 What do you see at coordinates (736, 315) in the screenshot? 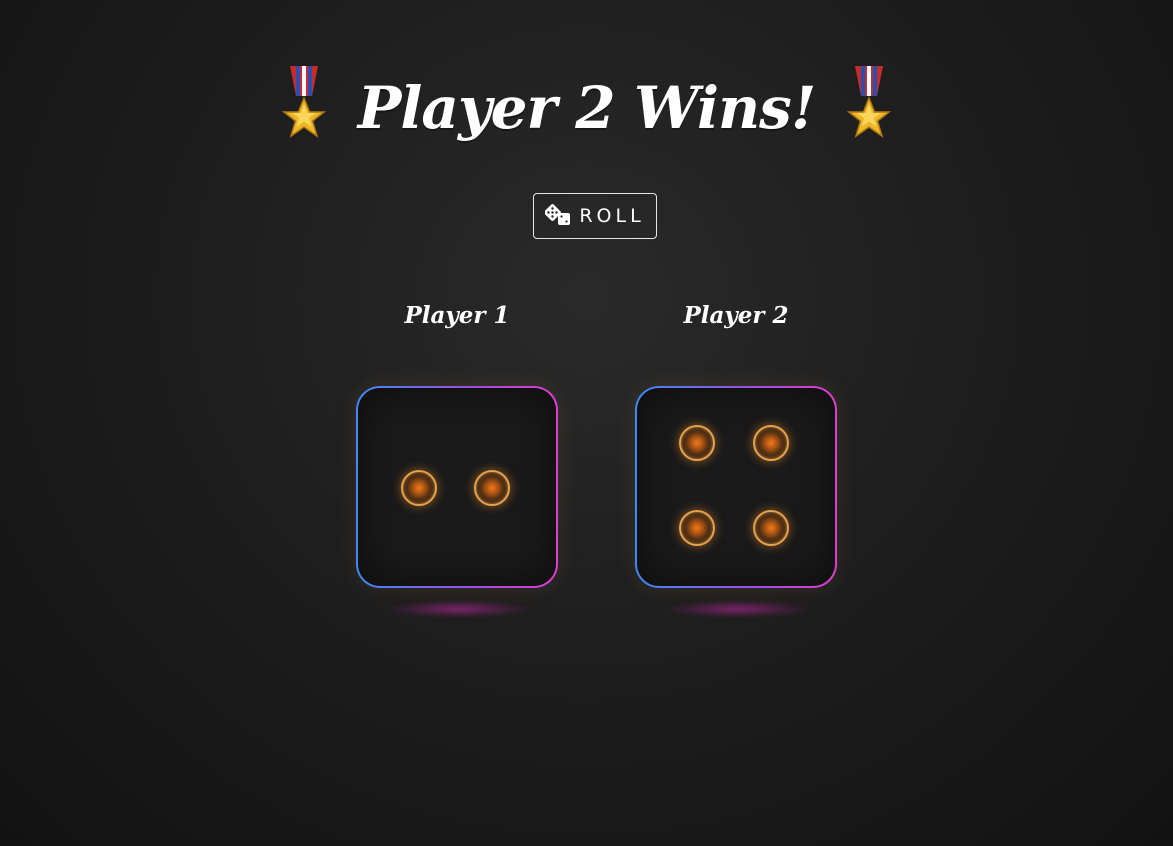
I see `player-2-name: Player 2` at bounding box center [736, 315].